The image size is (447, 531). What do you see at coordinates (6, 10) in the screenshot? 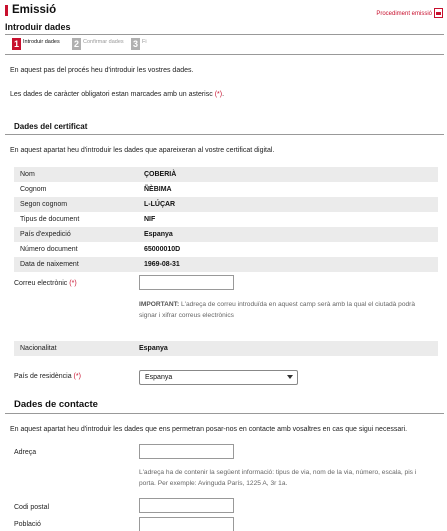
I see `title-accent-bar` at bounding box center [6, 10].